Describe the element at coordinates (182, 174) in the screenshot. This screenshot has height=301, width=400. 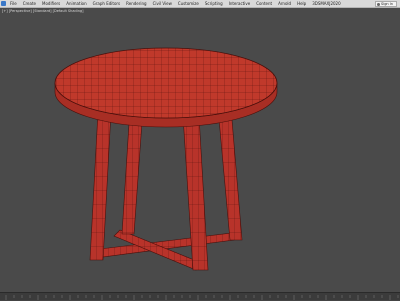
I see `back-legs` at that location.